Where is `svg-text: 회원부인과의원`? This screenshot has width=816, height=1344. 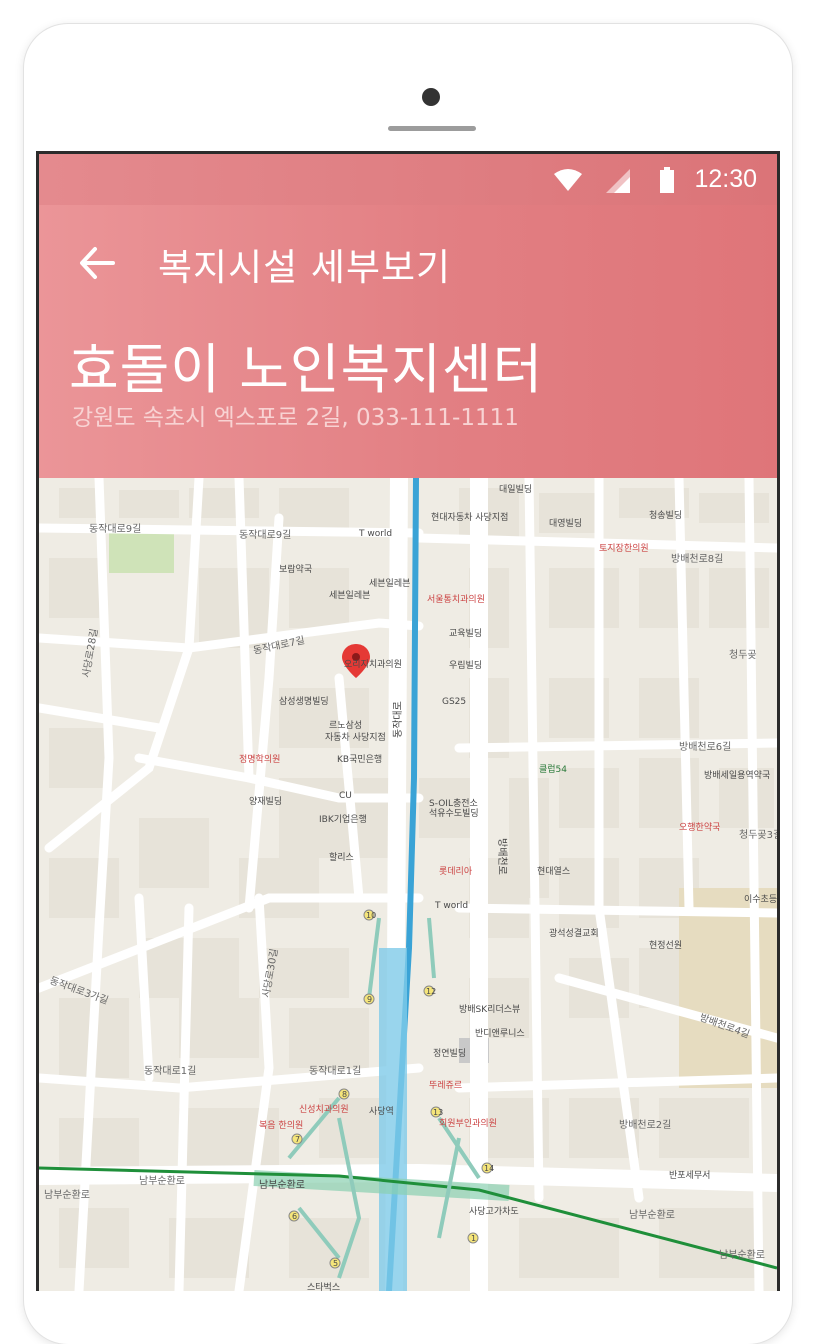
svg-text: 회원부인과의원 is located at coordinates (468, 1123).